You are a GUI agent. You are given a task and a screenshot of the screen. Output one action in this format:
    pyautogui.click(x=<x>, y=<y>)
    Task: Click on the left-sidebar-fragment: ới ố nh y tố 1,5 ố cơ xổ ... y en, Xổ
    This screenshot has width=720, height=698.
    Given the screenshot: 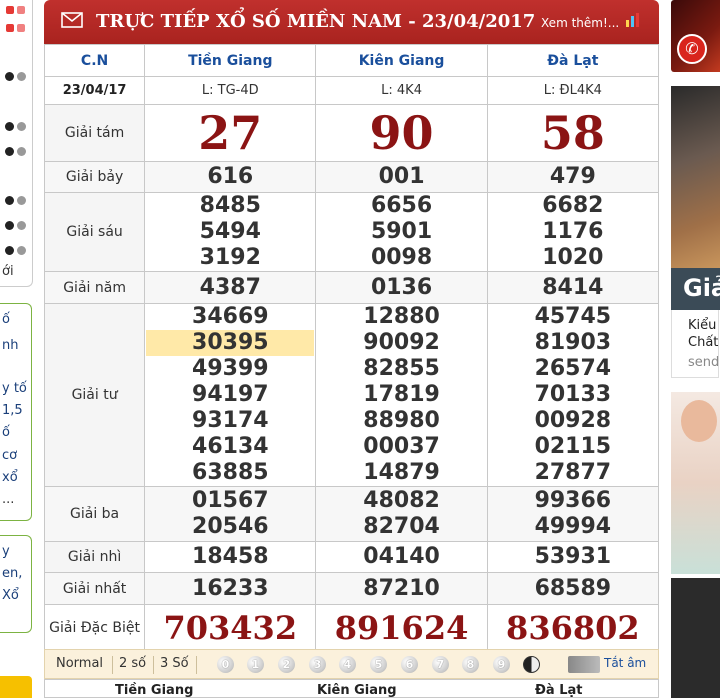 What is the action you would take?
    pyautogui.click(x=20, y=349)
    